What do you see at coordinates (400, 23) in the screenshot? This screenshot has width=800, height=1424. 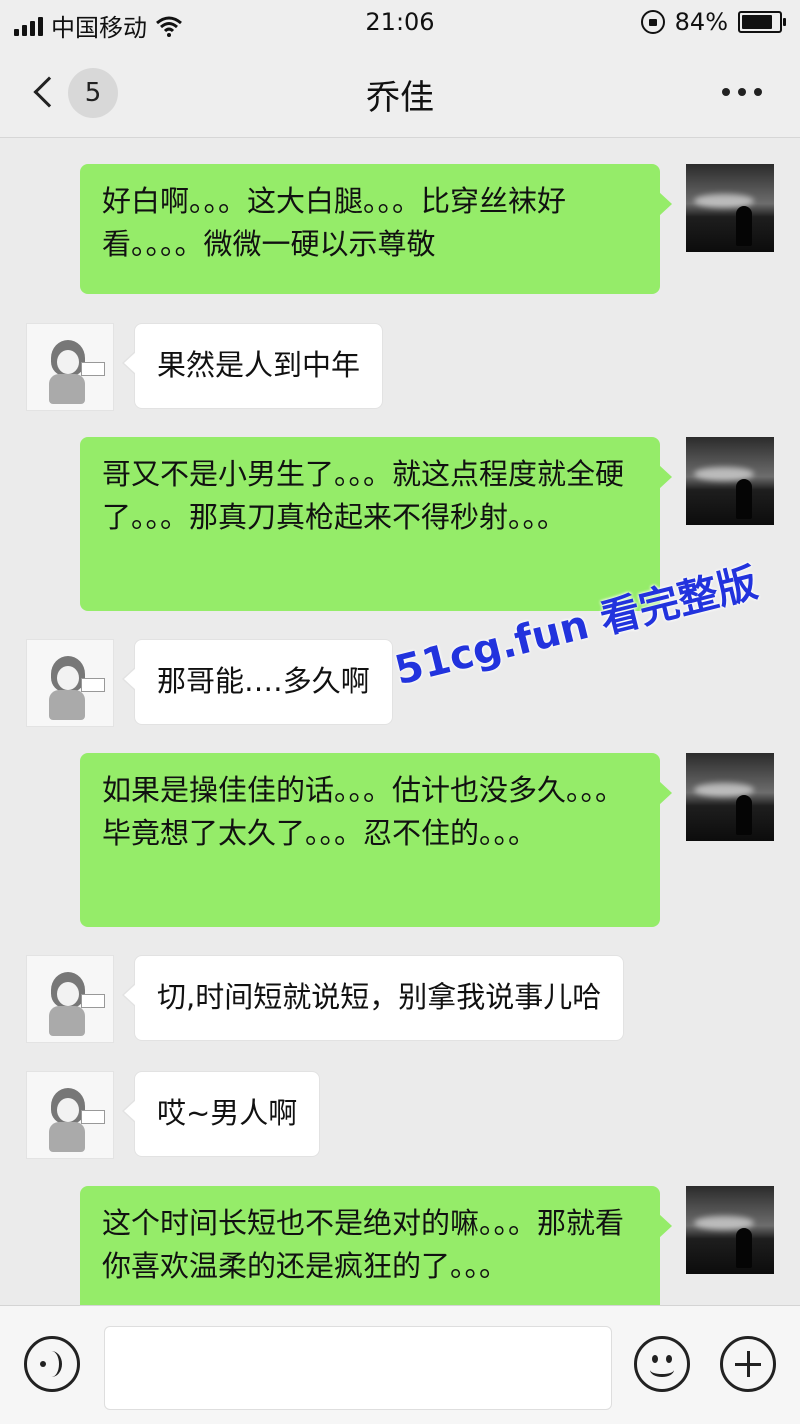 I see `status-bar: 中国移动 21:06 84%` at bounding box center [400, 23].